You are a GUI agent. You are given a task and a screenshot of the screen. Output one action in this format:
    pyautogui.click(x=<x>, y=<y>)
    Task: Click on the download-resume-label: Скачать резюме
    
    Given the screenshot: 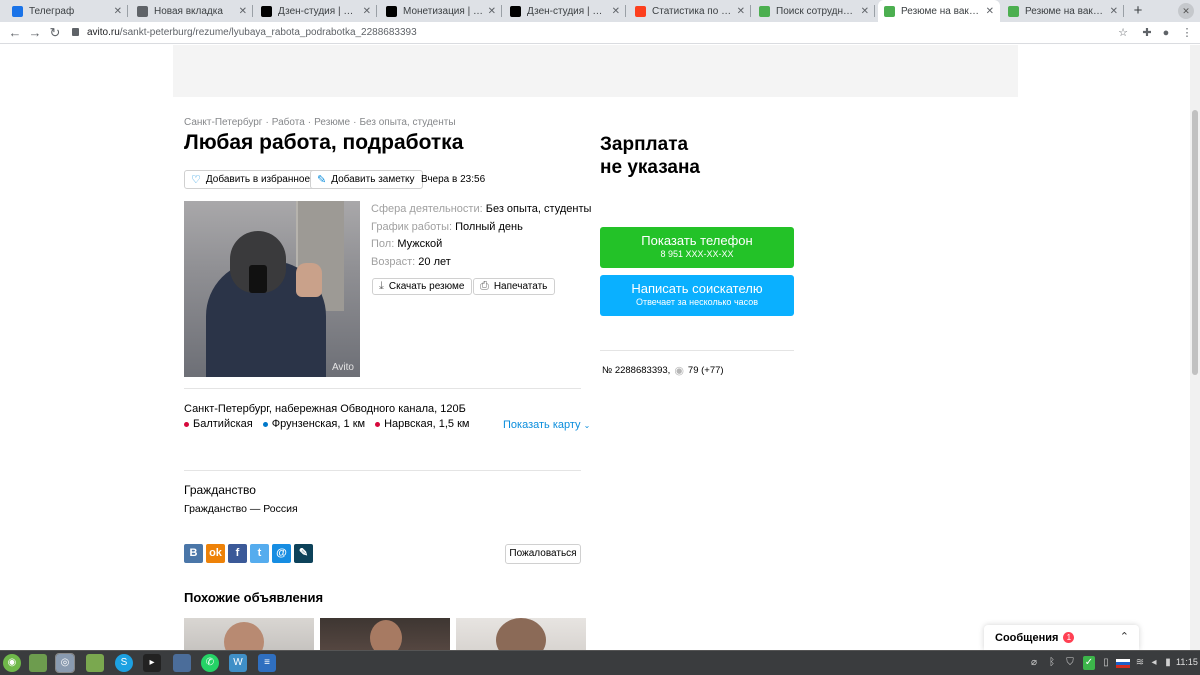 What is the action you would take?
    pyautogui.click(x=426, y=286)
    